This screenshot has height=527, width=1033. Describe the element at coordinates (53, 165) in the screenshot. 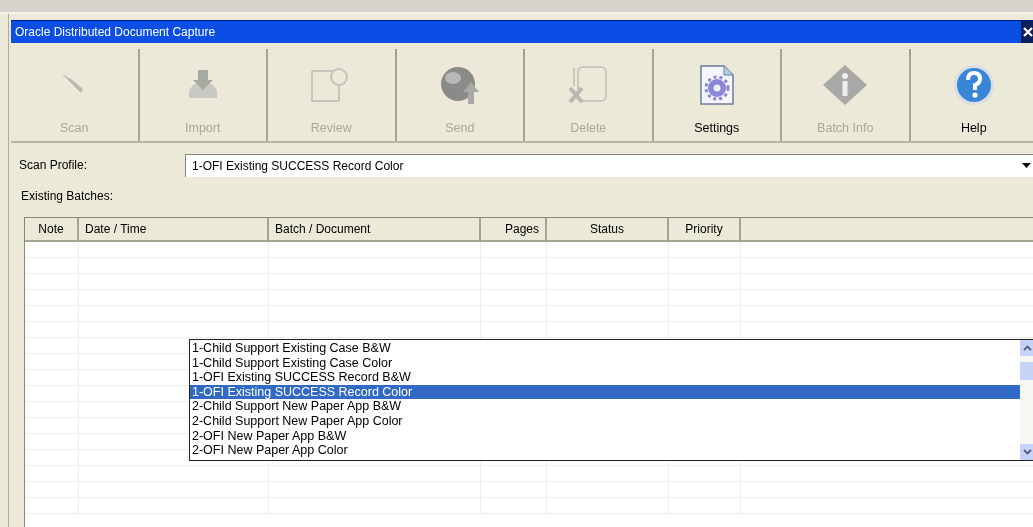

I see `scan-profile-label: Scan Profile:` at that location.